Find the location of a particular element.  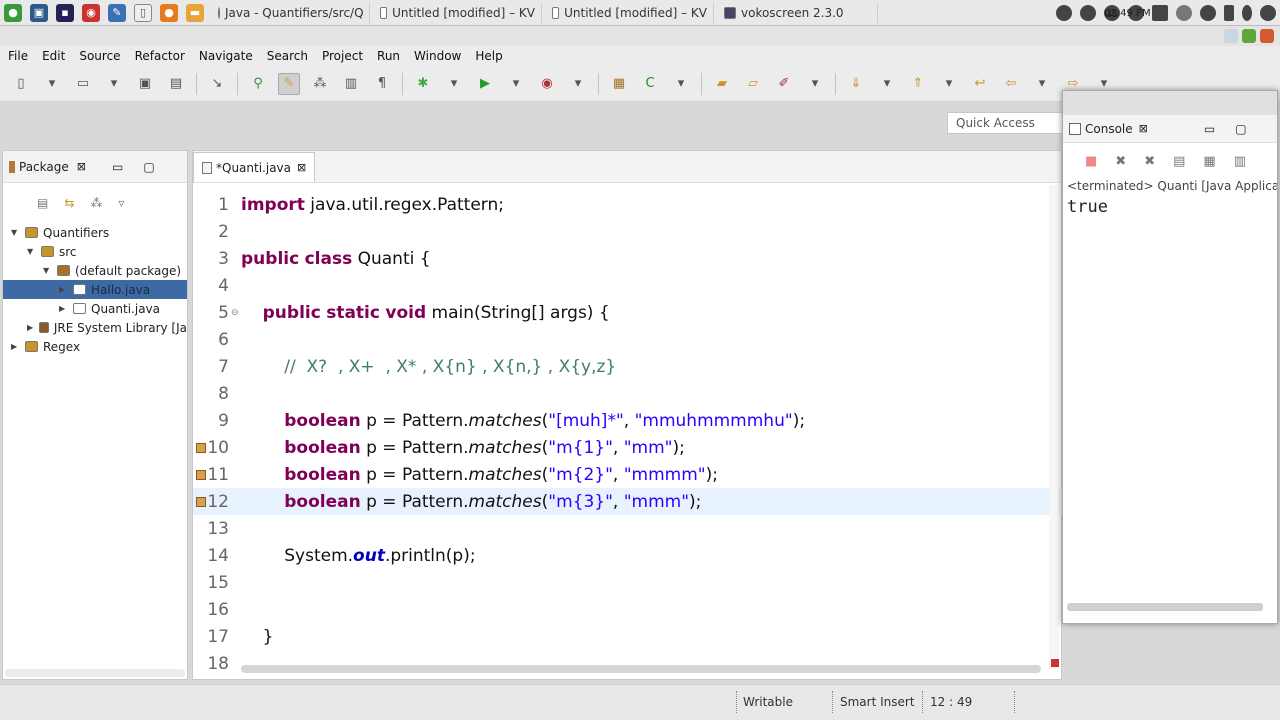

battery-icon is located at coordinates (1229, 13).